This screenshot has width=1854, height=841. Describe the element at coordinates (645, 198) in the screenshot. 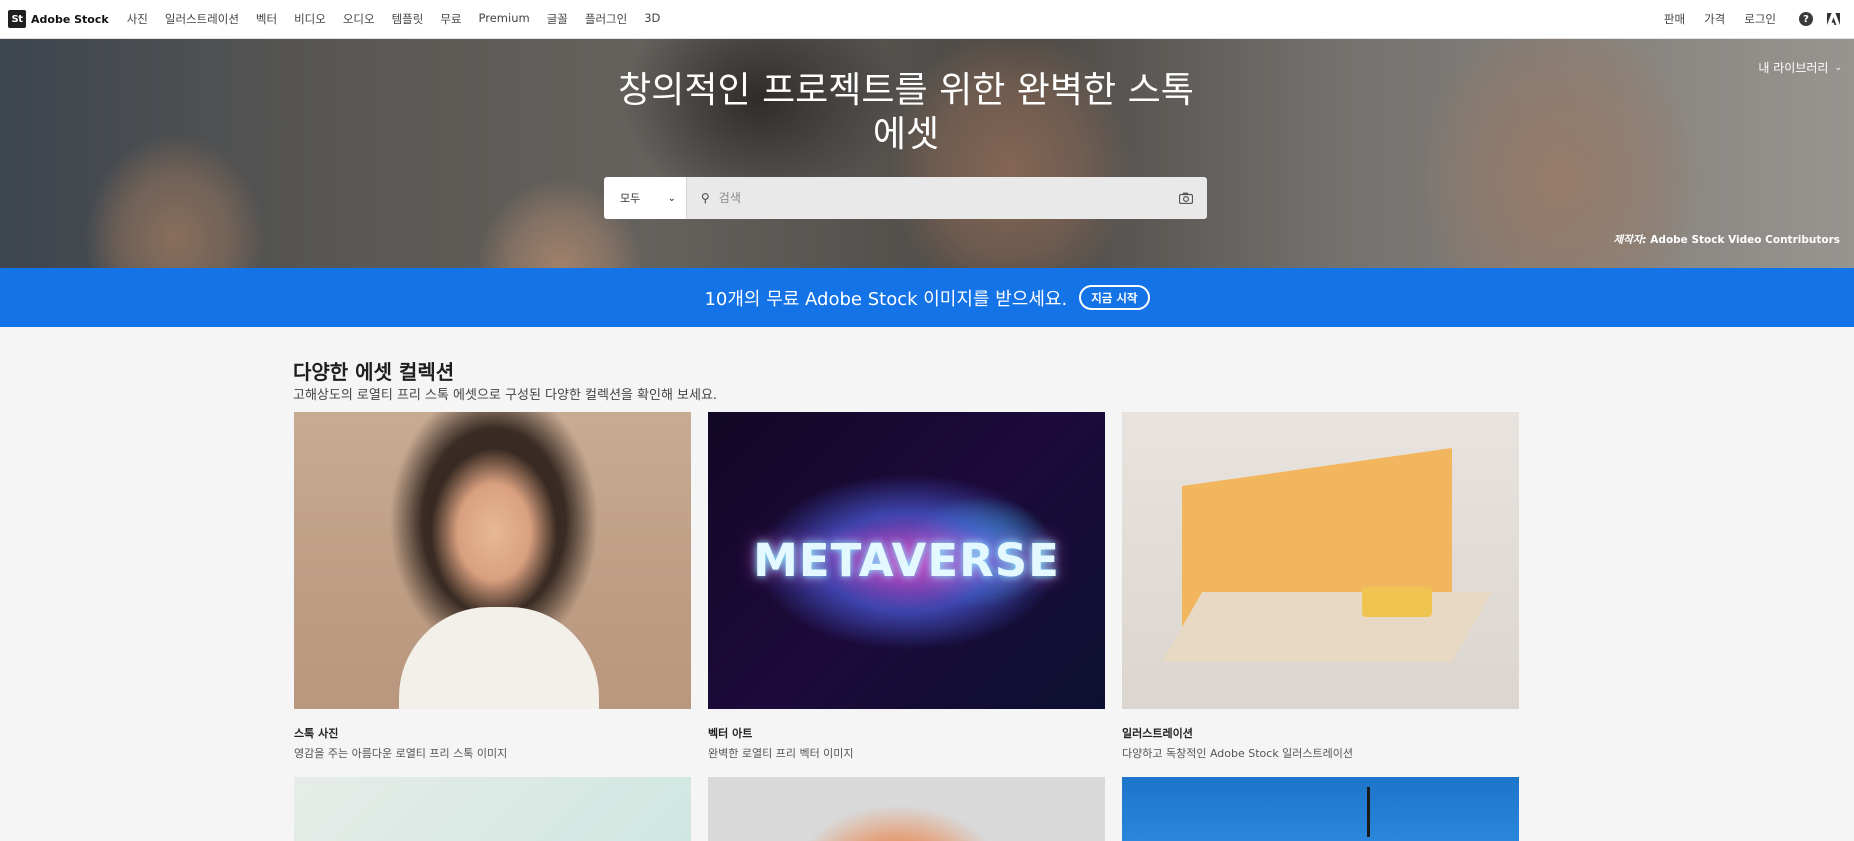

I see `search-filter-dropdown: 모두 ⌄` at that location.